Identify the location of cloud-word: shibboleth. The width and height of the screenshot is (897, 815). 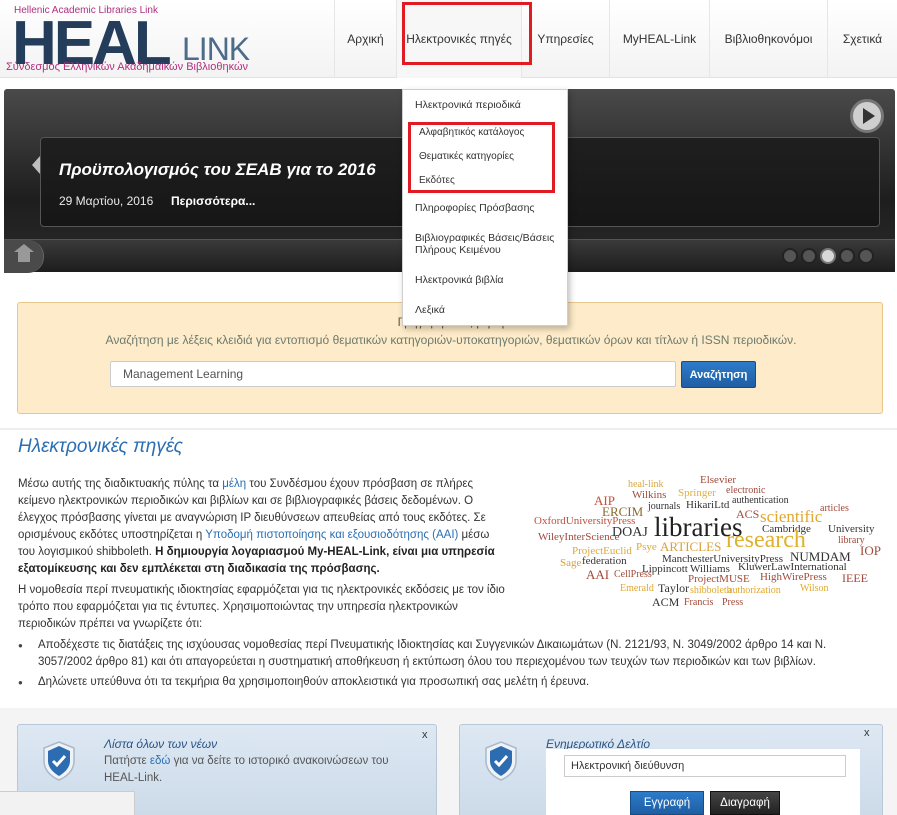
(711, 590).